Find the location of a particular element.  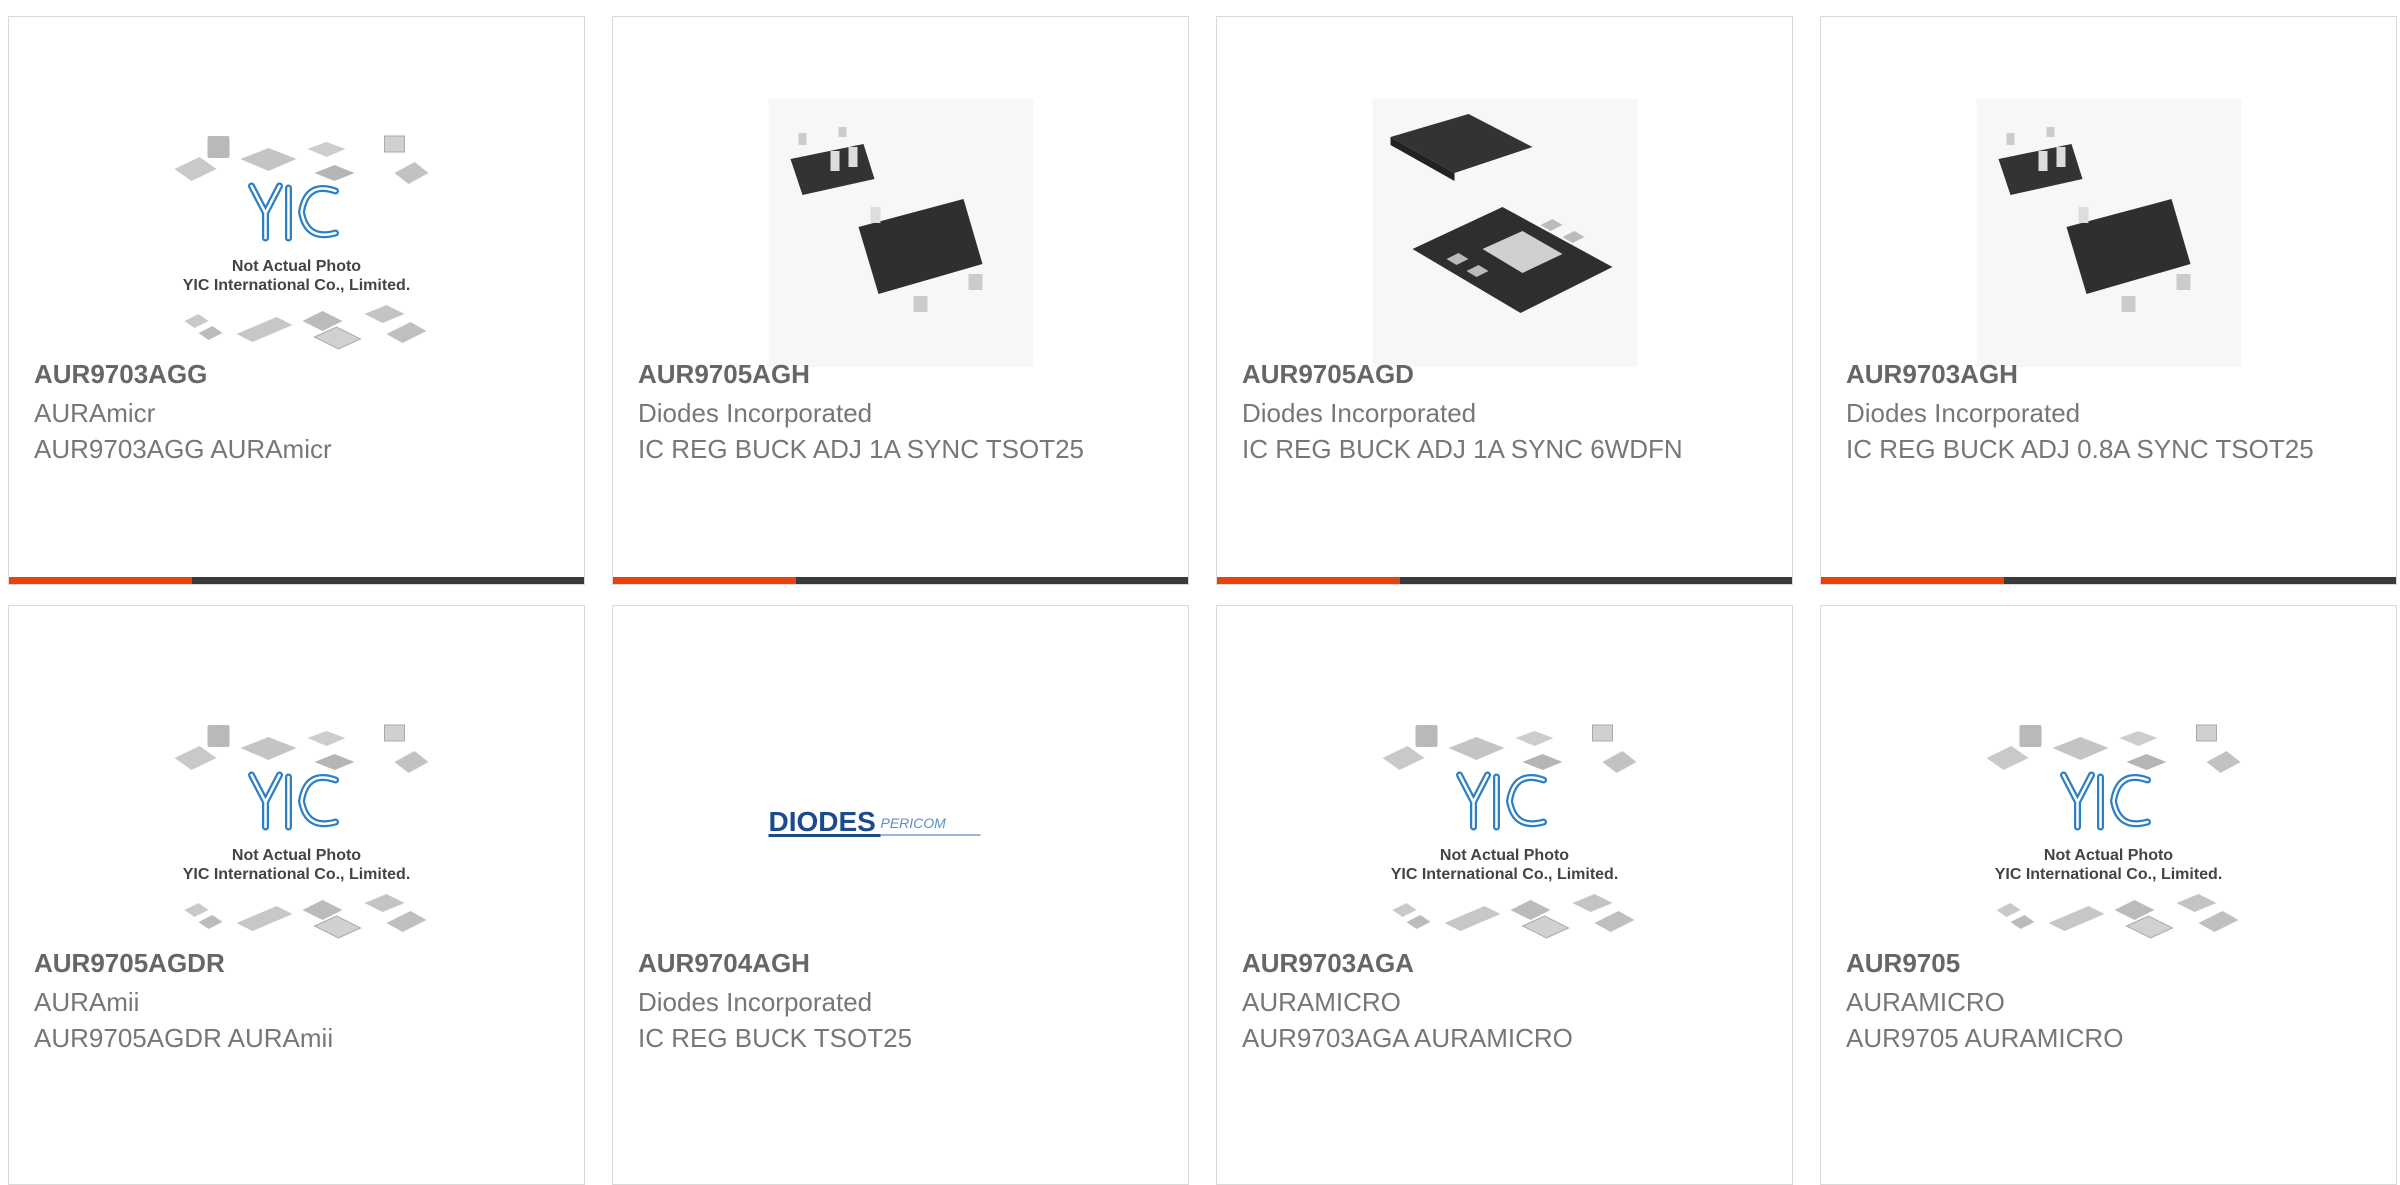

description: AUR9705 AURAMICRO is located at coordinates (1985, 1038).